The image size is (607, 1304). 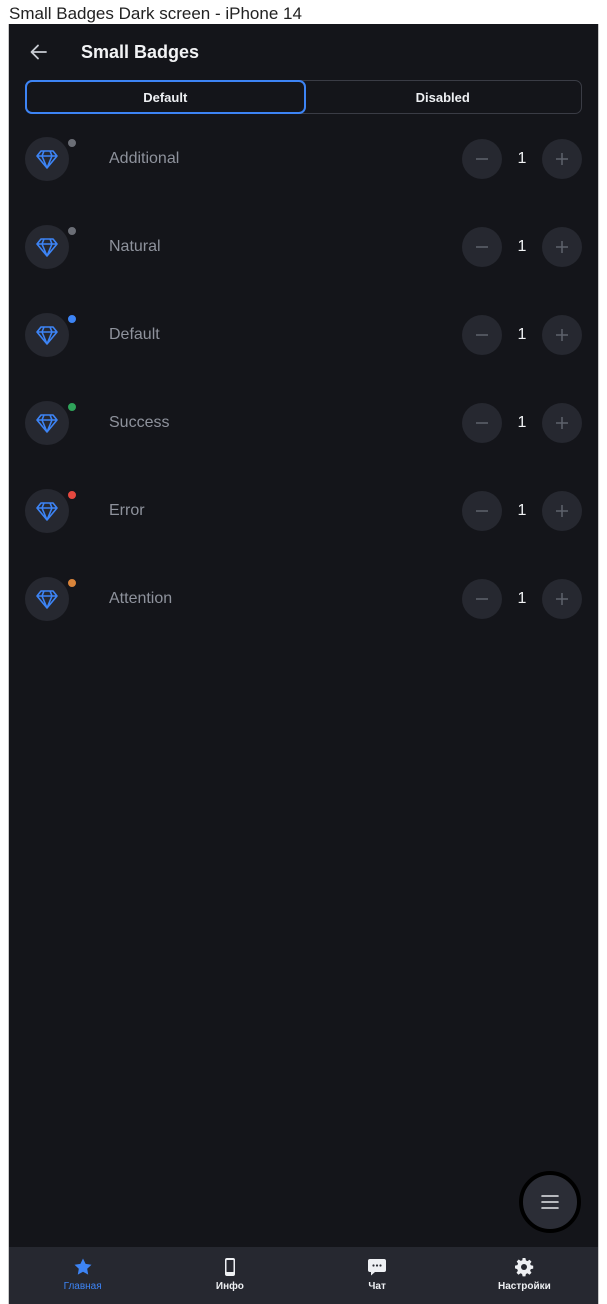 I want to click on item-label: Error, so click(x=127, y=510).